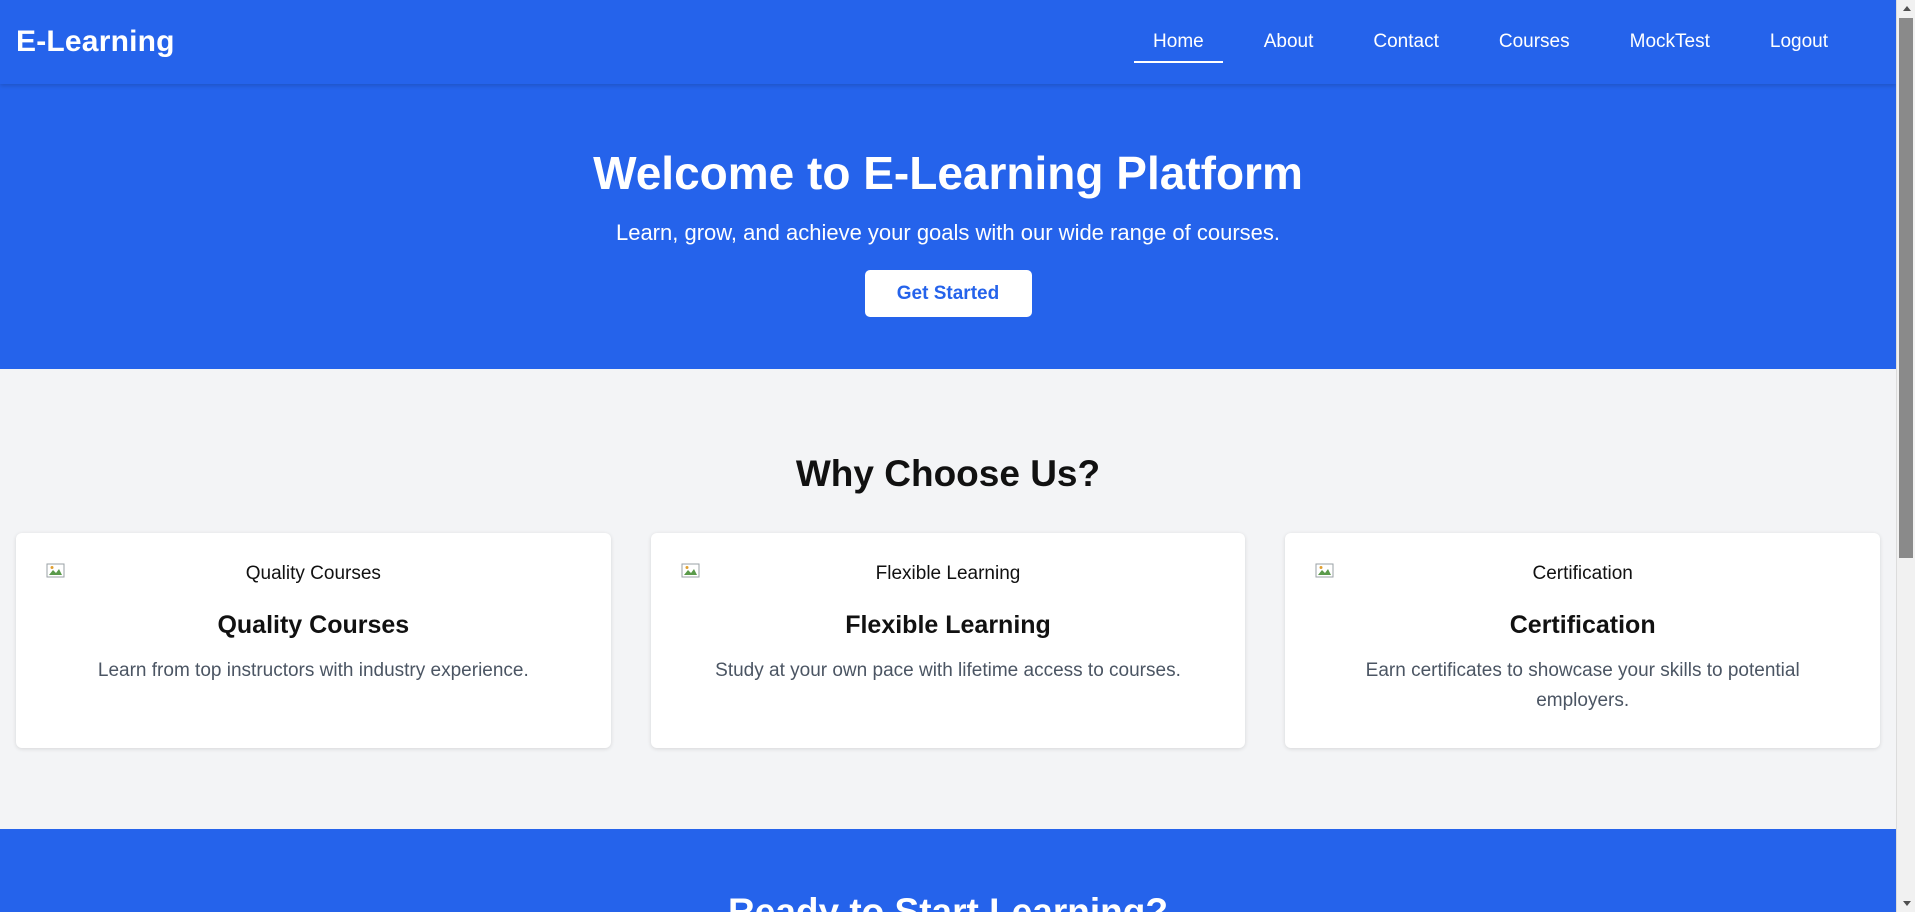  Describe the element at coordinates (948, 173) in the screenshot. I see `hero-title: Welcome to E-Learning Platform` at that location.